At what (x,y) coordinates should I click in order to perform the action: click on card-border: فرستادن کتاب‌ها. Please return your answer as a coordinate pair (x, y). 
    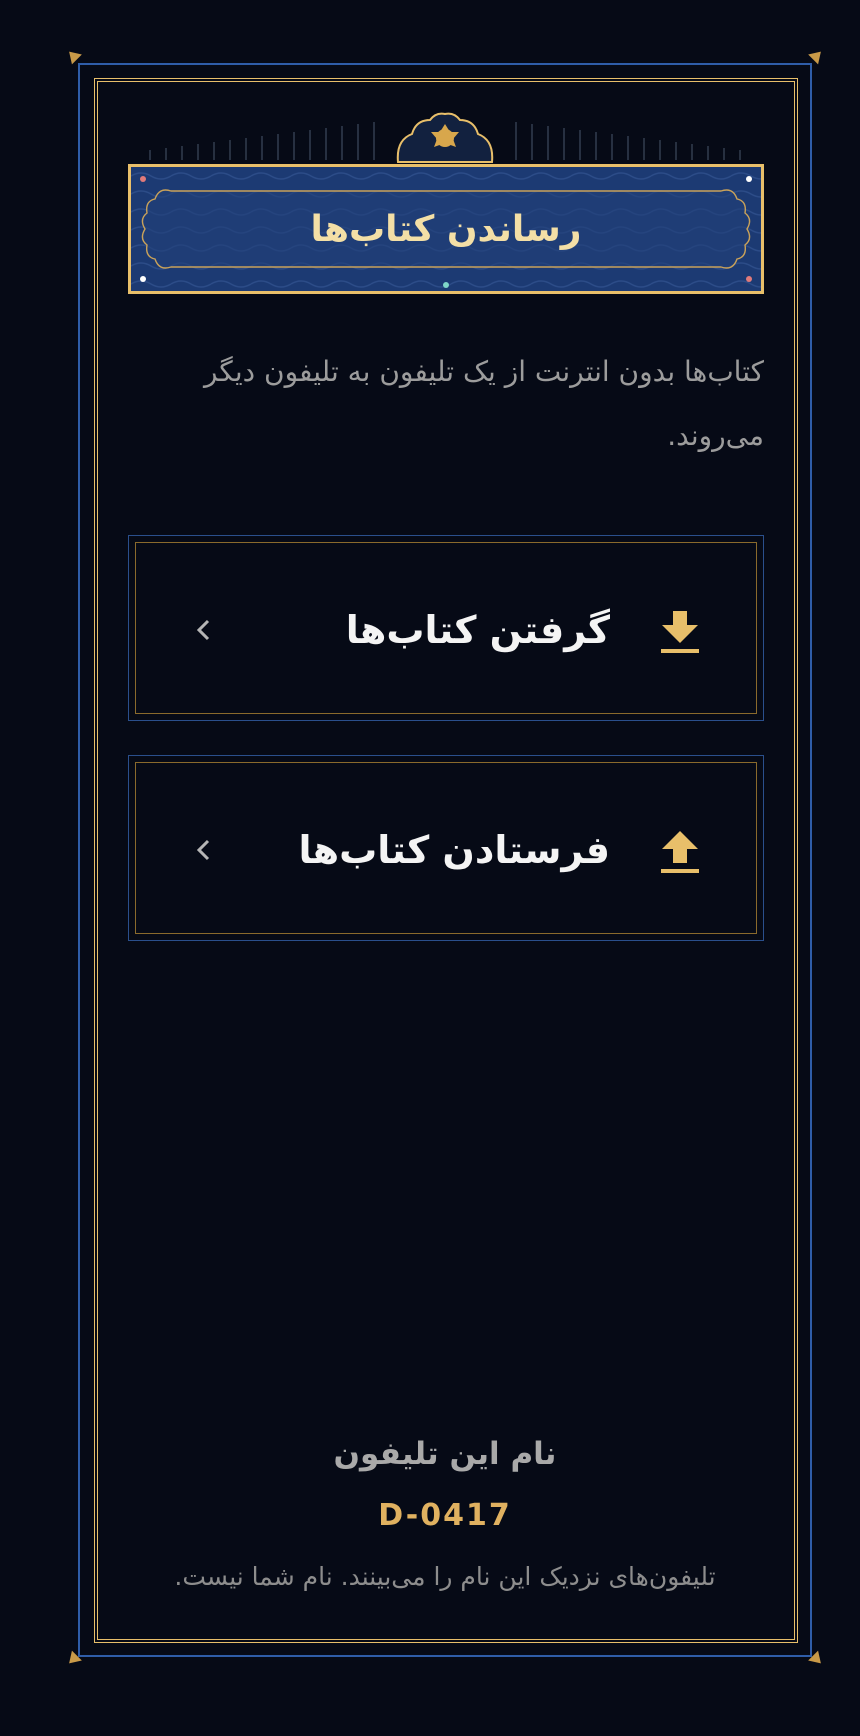
    Looking at the image, I should click on (446, 848).